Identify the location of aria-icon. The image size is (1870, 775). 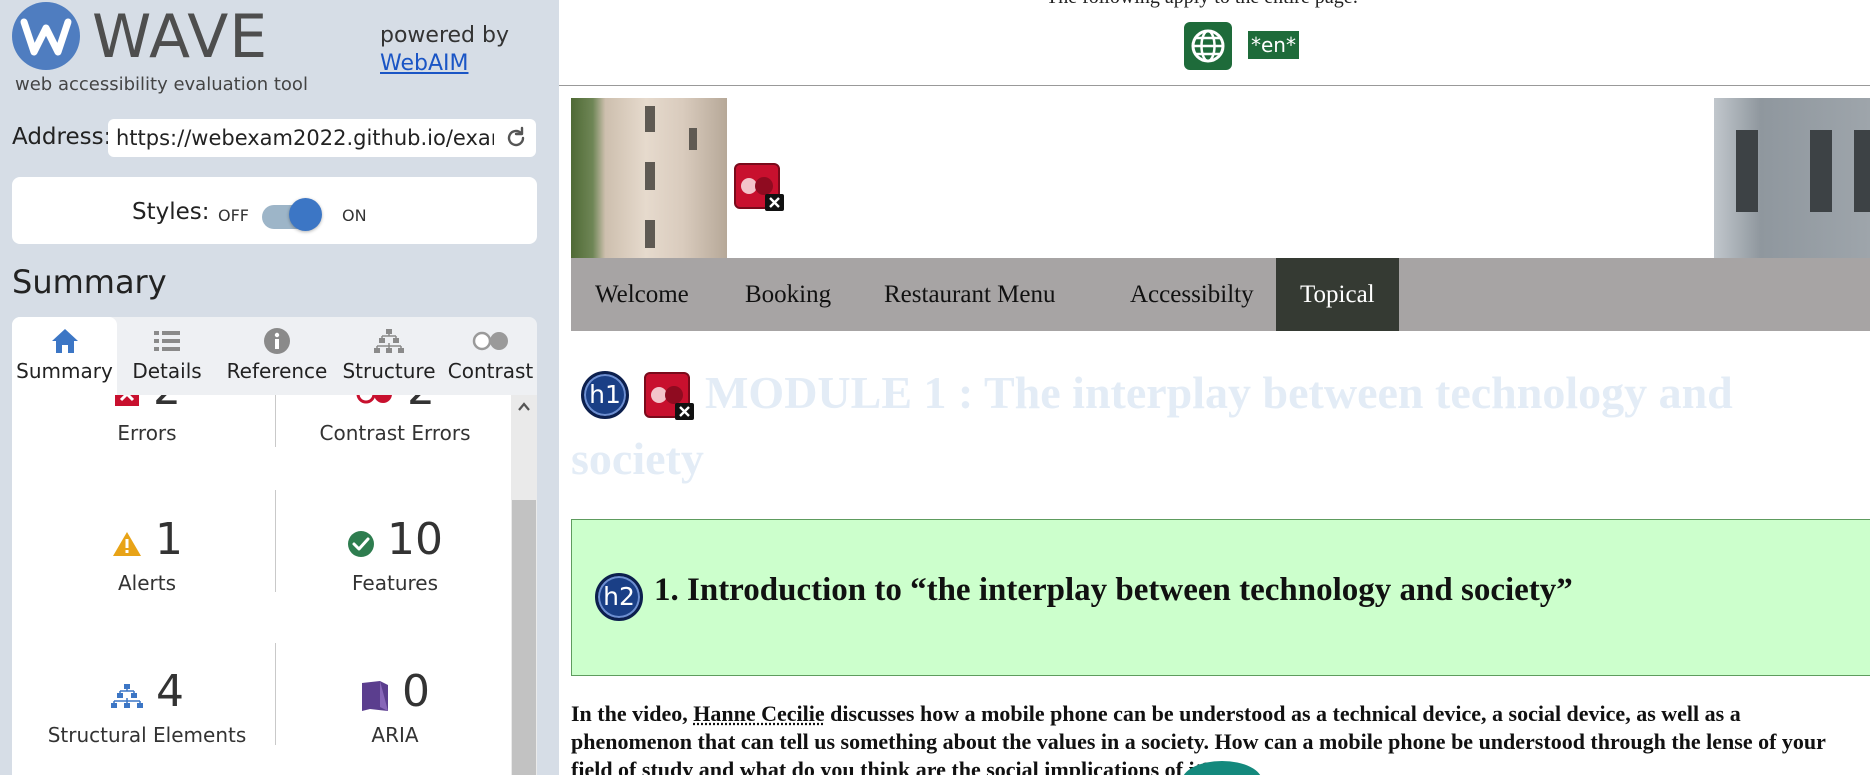
(375, 695).